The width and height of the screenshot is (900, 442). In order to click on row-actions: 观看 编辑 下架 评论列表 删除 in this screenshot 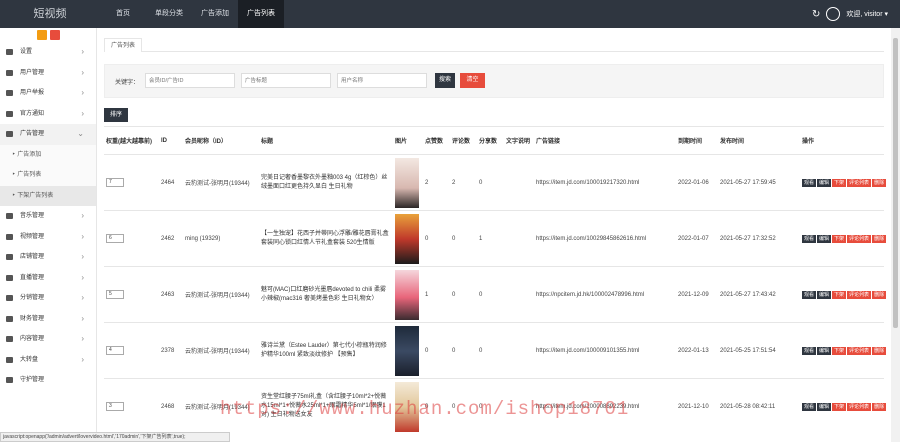, I will do `click(844, 406)`.